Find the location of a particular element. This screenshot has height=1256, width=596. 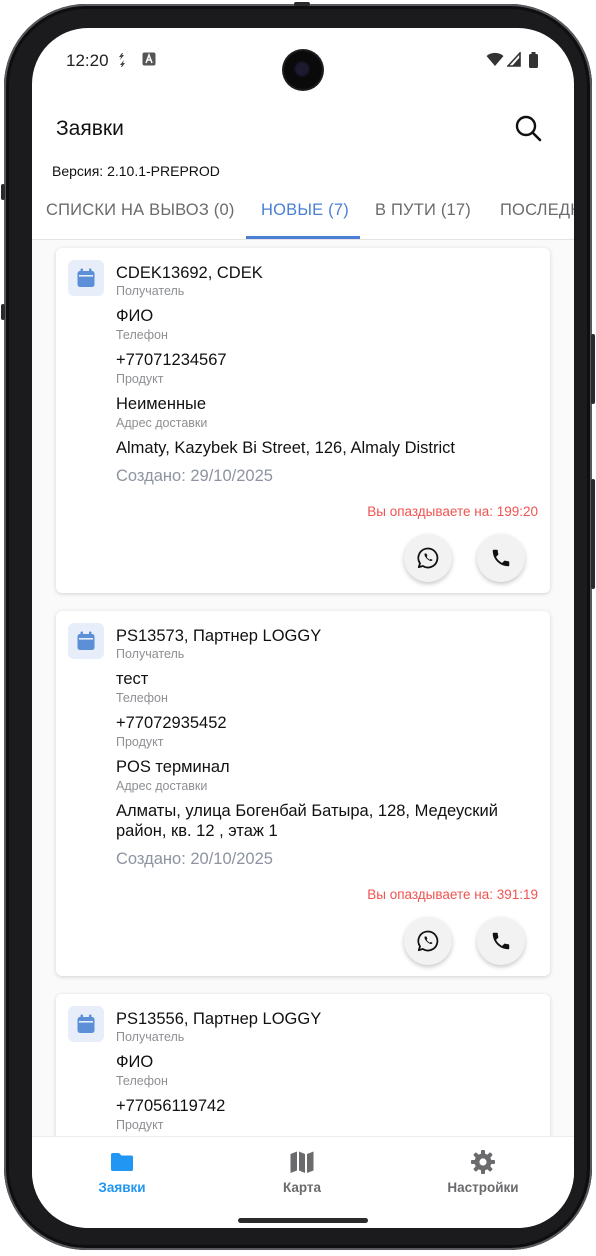

keyboard-a-icon is located at coordinates (149, 59).